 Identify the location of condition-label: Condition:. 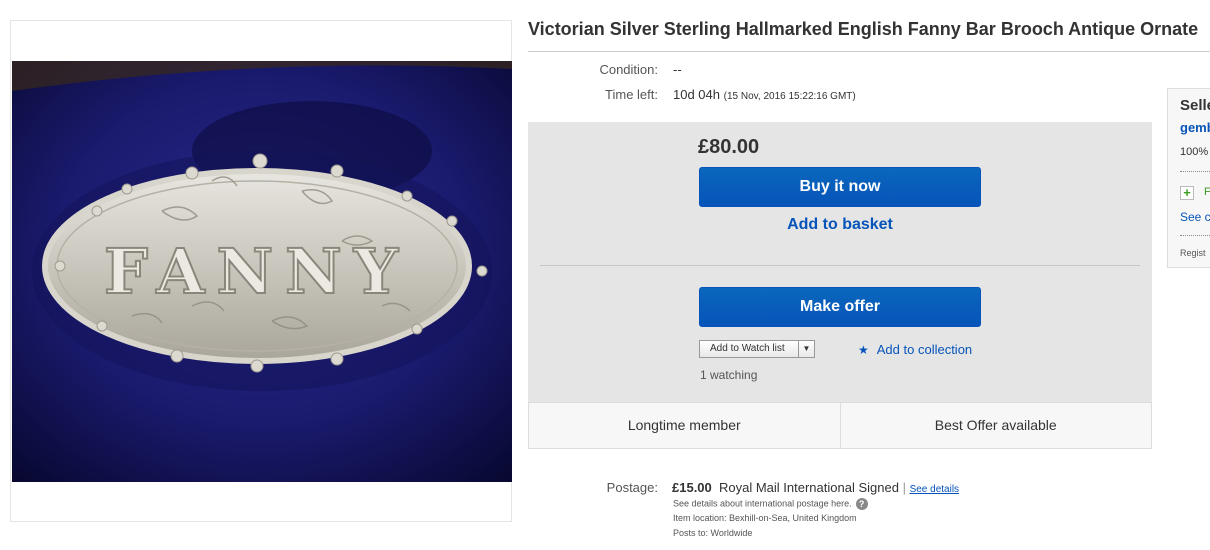
(628, 69).